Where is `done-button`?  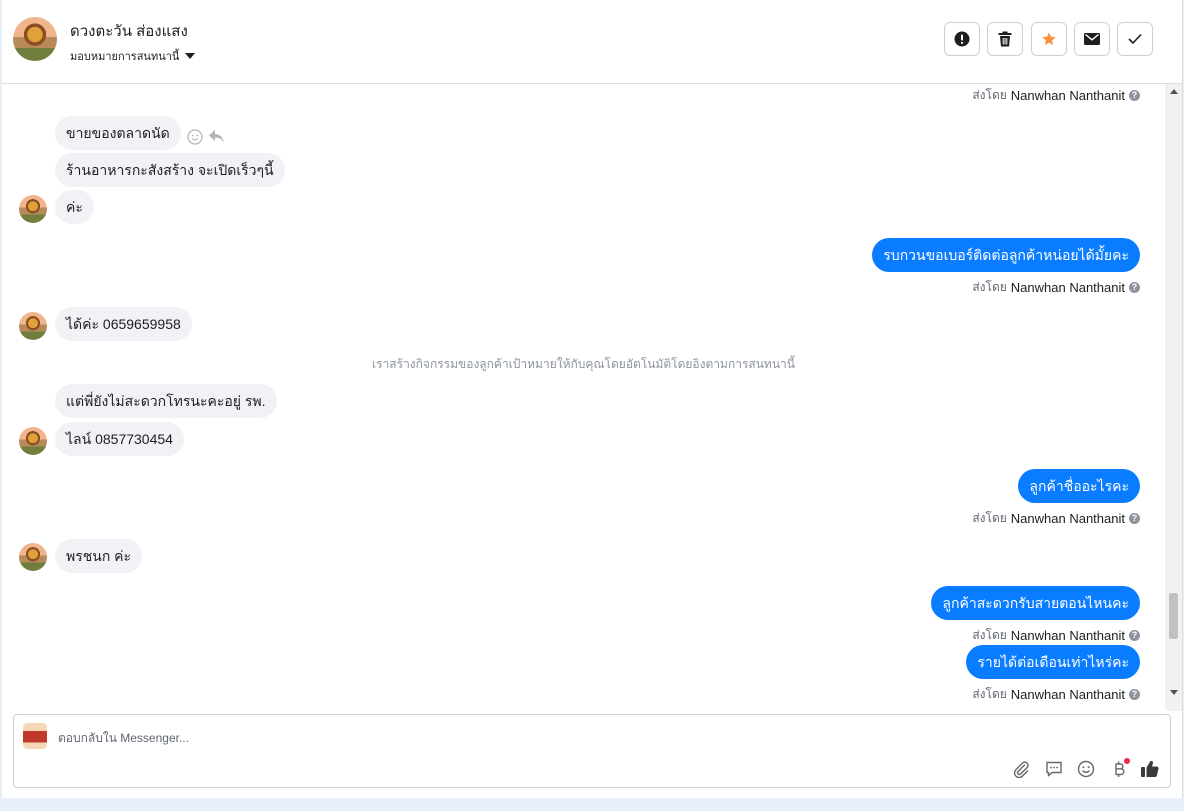 done-button is located at coordinates (1135, 39).